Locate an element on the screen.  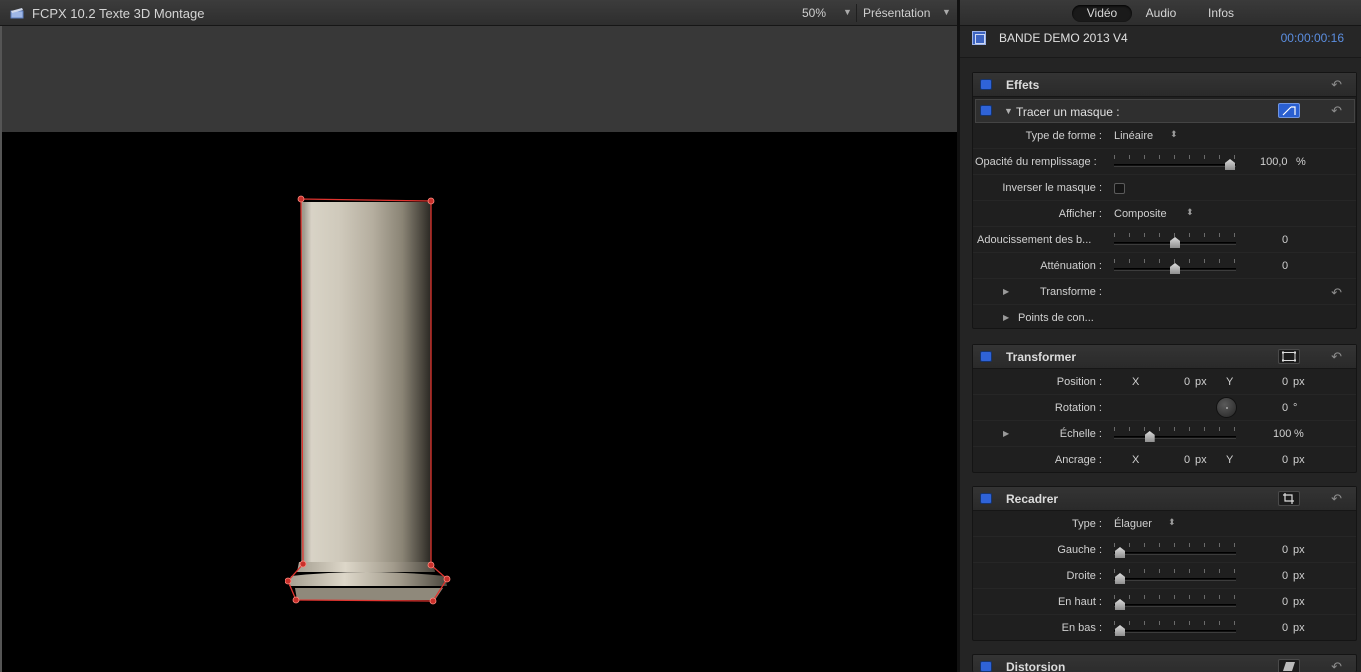
crop-right-slider is located at coordinates (1175, 576).